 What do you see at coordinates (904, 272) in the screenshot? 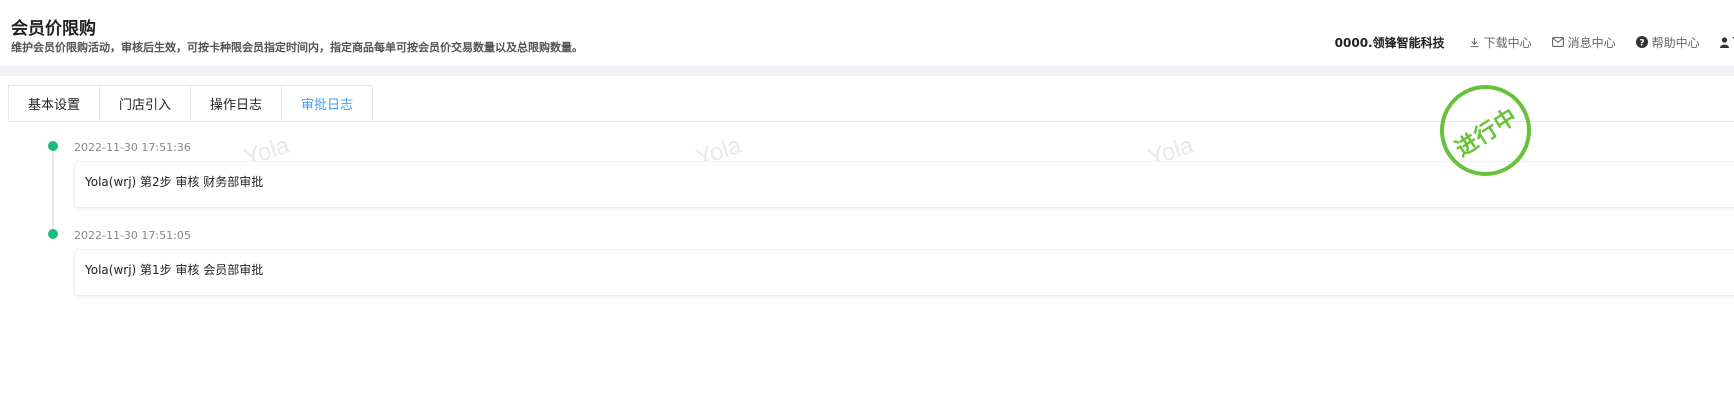
I see `timeline-card: Yola(wrj) 第1步 审核 会员部审批` at bounding box center [904, 272].